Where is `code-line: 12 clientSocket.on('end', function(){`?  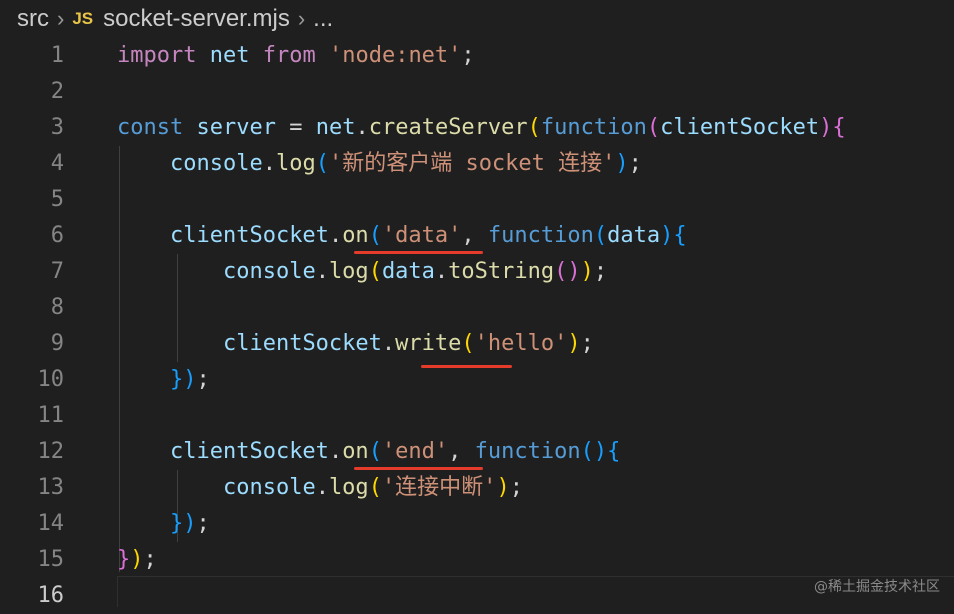
code-line: 12 clientSocket.on('end', function(){ is located at coordinates (477, 452).